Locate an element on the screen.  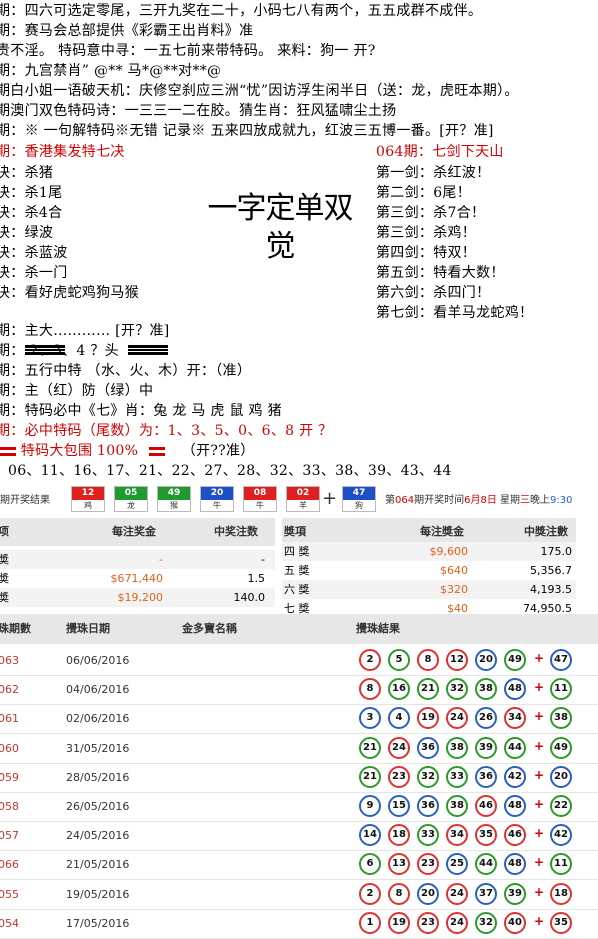
header-line: 贵不淫。 特码意中寻：一五七前来带特码。 来料：狗一 开? is located at coordinates (188, 51).